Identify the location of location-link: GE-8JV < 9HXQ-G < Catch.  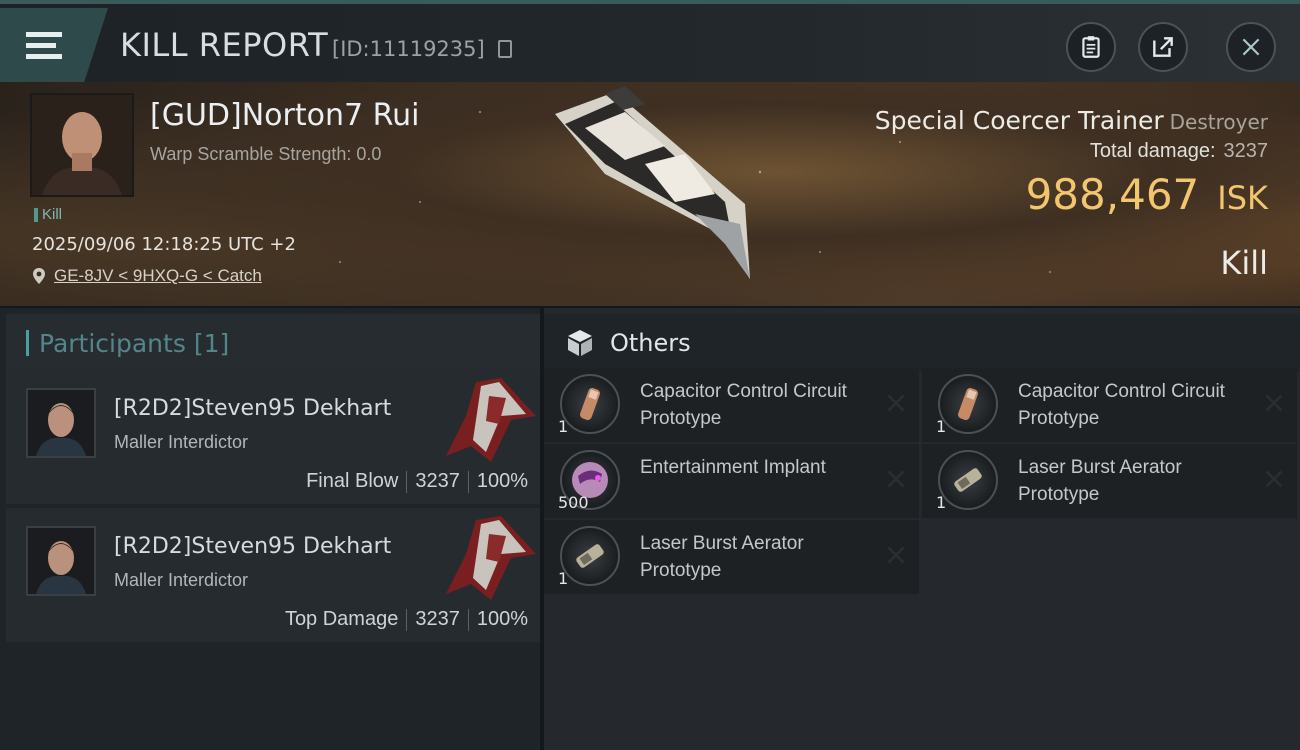
(158, 276).